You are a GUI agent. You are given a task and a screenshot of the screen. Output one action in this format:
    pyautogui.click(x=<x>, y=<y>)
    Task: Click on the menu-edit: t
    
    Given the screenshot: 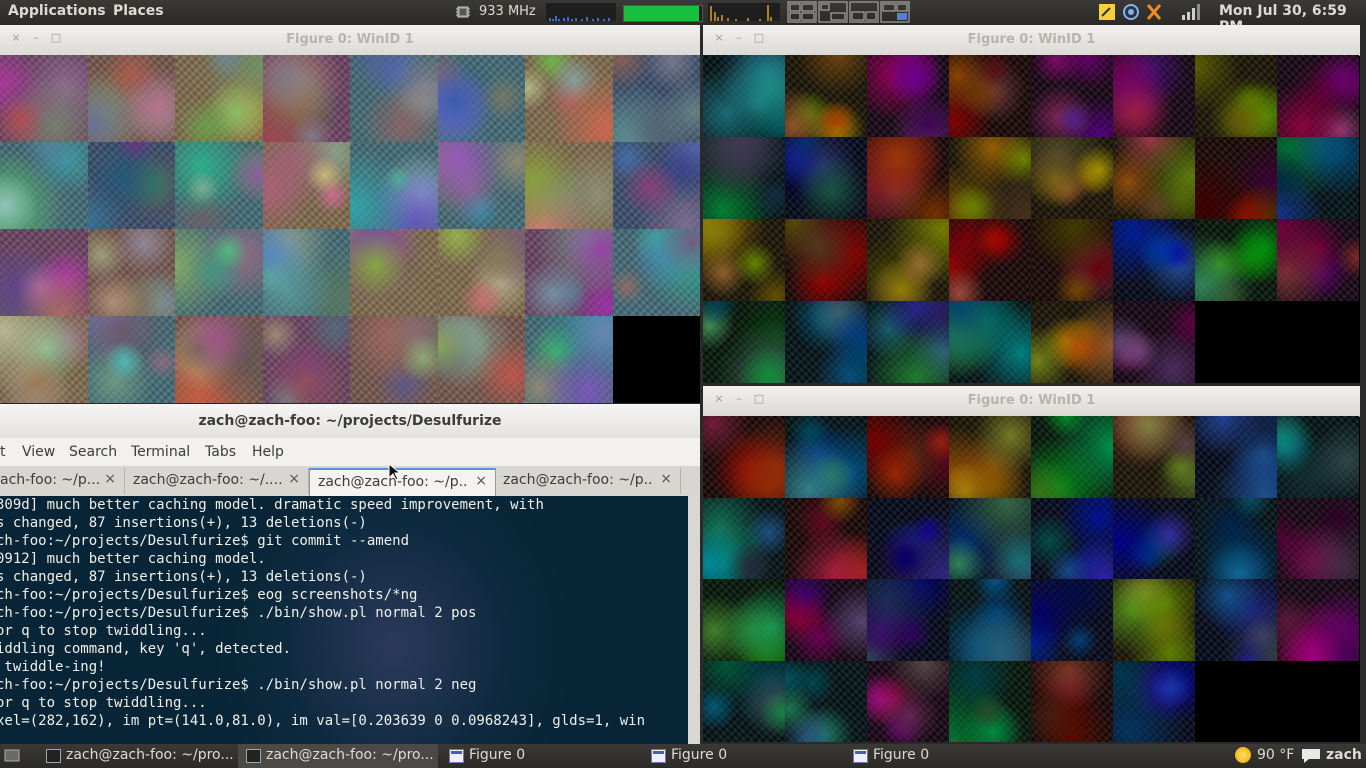 What is the action you would take?
    pyautogui.click(x=3, y=452)
    